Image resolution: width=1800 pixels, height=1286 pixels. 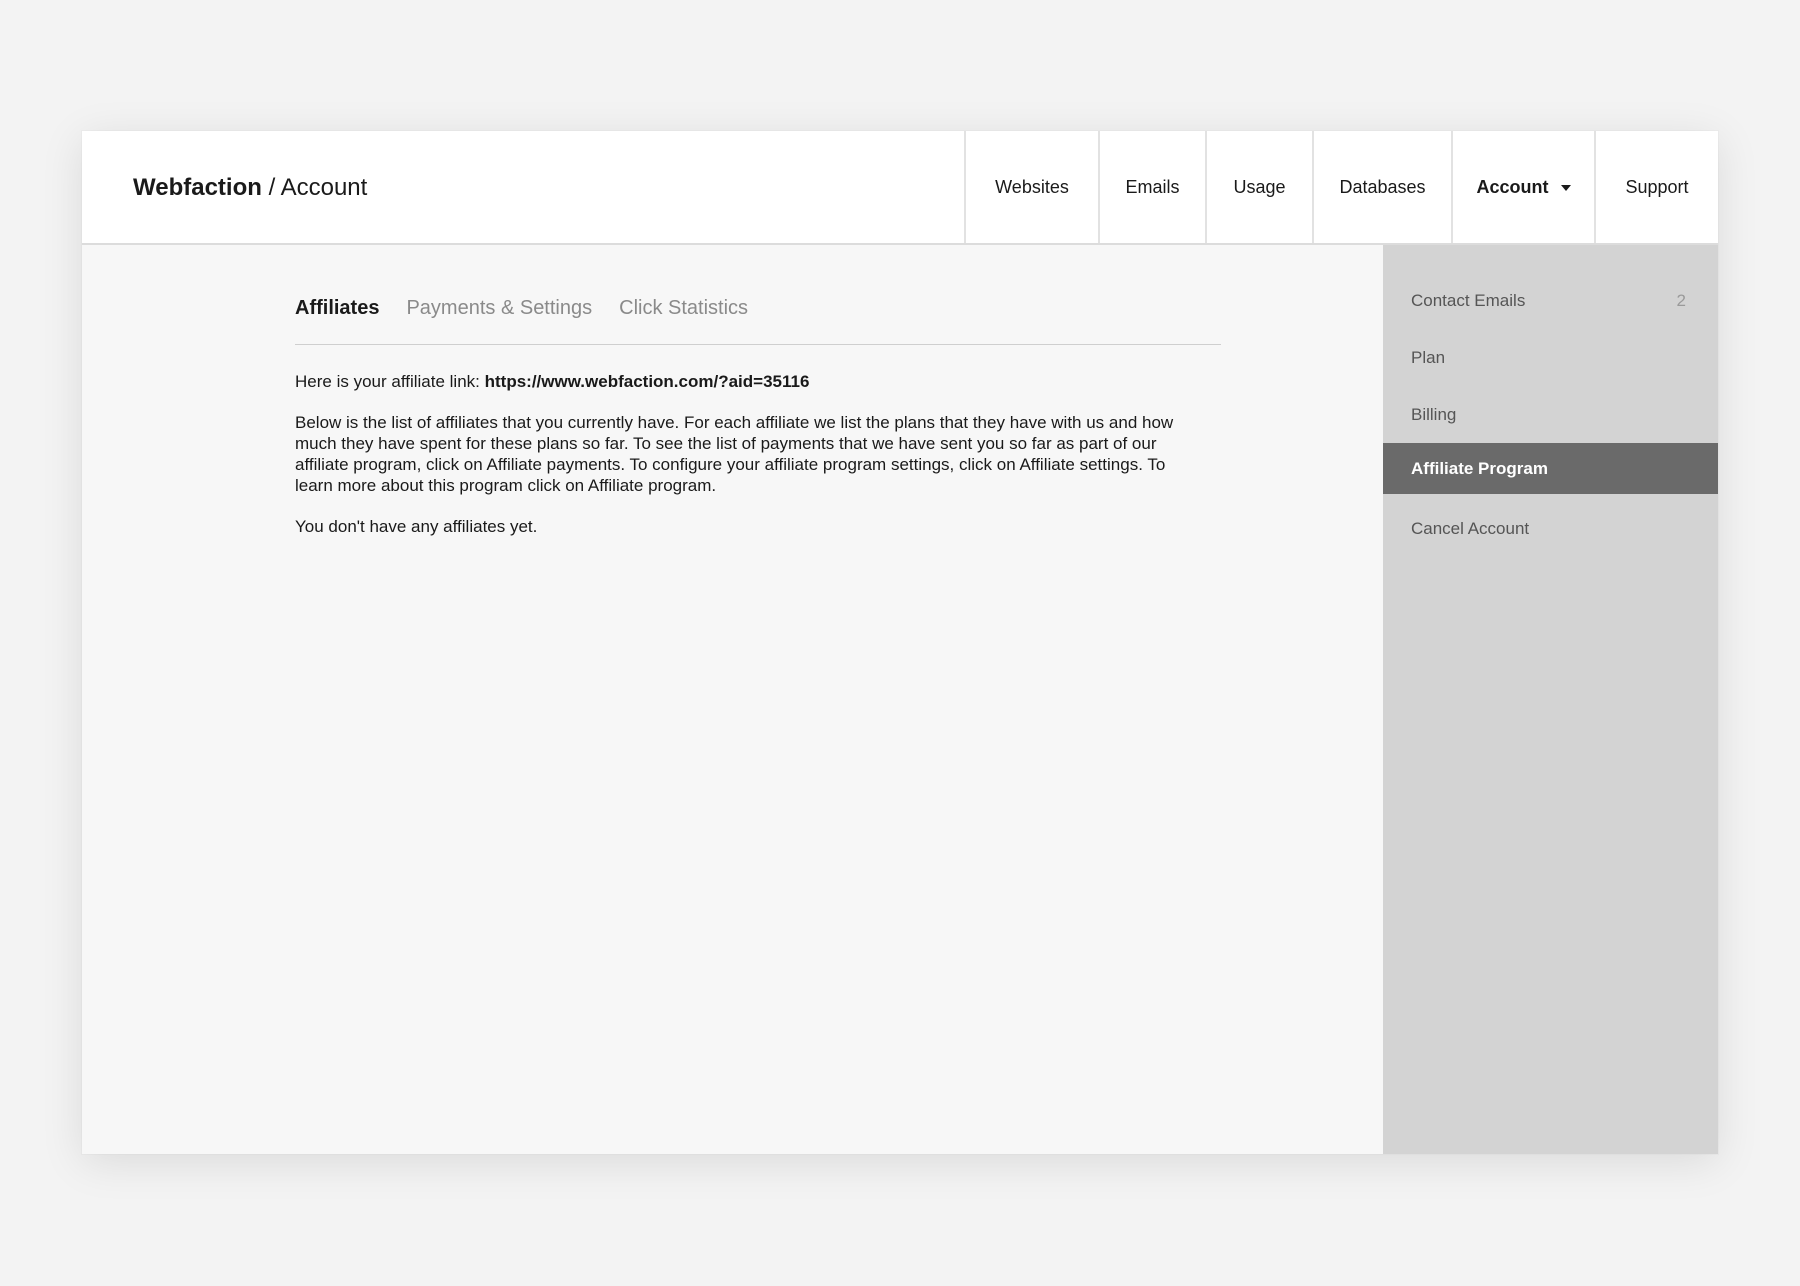 I want to click on tab-click-statistics: Click Statistics, so click(x=683, y=308).